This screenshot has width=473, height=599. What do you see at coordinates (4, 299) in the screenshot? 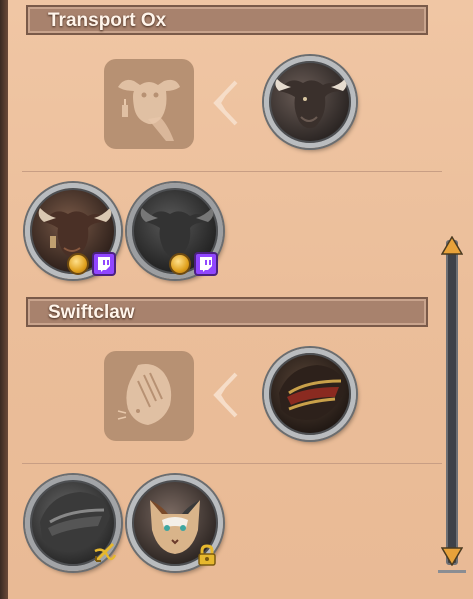
I see `window-frame-left` at bounding box center [4, 299].